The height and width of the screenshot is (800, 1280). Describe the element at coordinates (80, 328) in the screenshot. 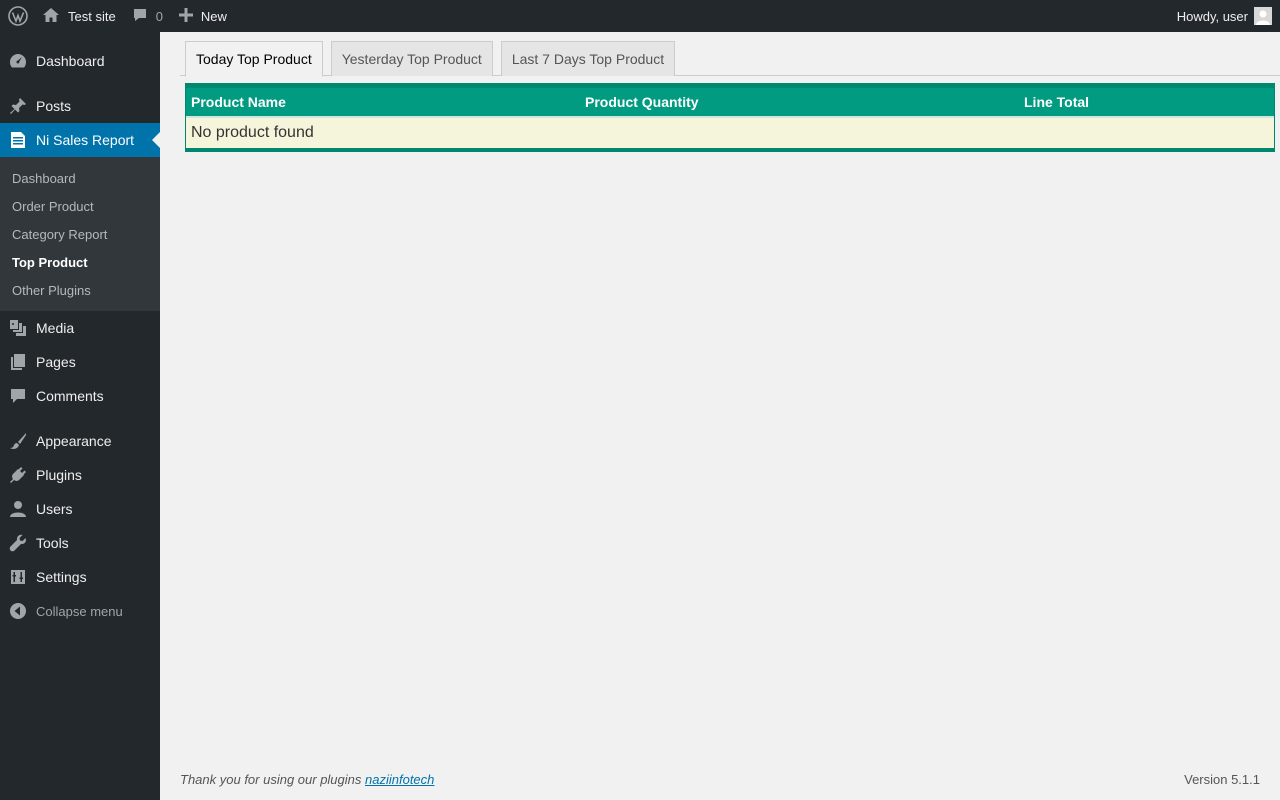

I see `menu-media: Media` at that location.